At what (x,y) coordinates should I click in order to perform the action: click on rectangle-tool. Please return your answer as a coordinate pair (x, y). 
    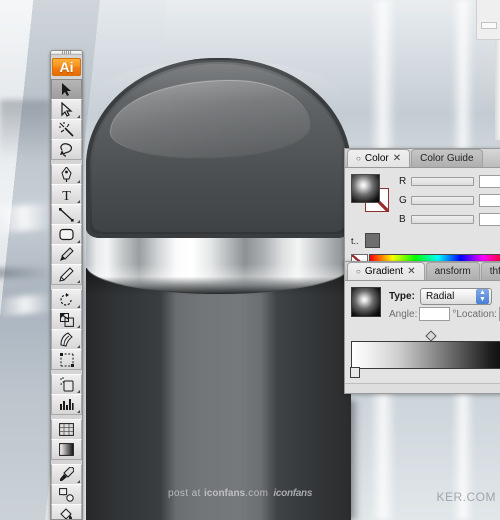
    Looking at the image, I should click on (66, 234).